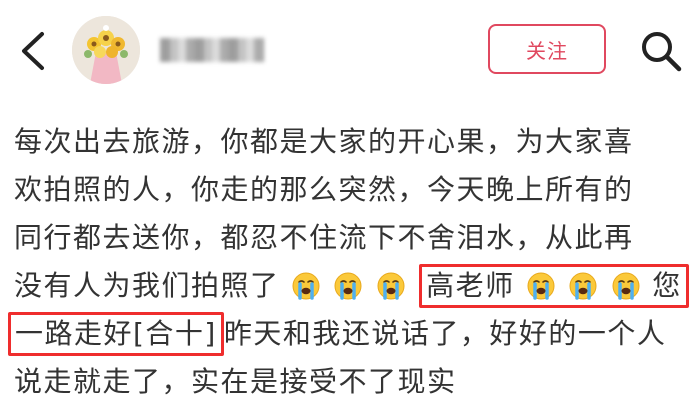 The width and height of the screenshot is (700, 406). What do you see at coordinates (324, 237) in the screenshot?
I see `post-text-line: 同行都去送你，都忍不住流下不舍泪水，从此再` at bounding box center [324, 237].